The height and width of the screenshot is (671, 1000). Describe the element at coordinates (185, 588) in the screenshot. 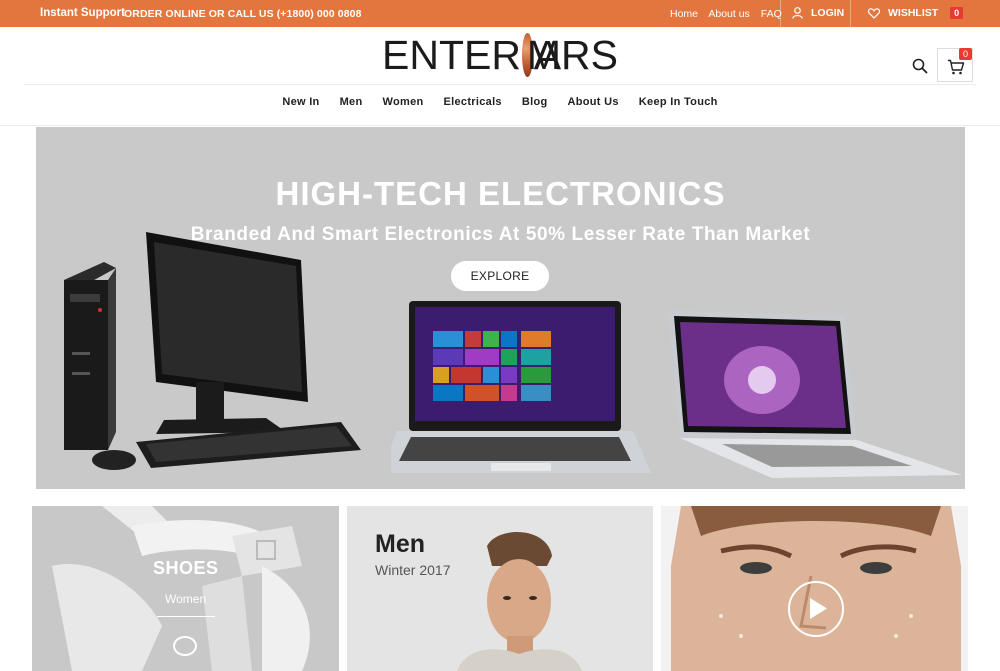

I see `shoes-category-tile: SHOES Women` at that location.